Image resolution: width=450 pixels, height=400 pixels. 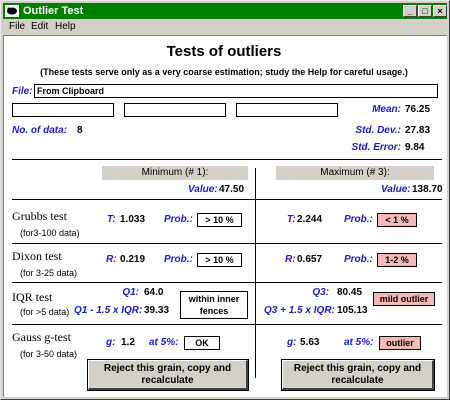 What do you see at coordinates (214, 305) in the screenshot?
I see `iqr-min-result: within inner fences` at bounding box center [214, 305].